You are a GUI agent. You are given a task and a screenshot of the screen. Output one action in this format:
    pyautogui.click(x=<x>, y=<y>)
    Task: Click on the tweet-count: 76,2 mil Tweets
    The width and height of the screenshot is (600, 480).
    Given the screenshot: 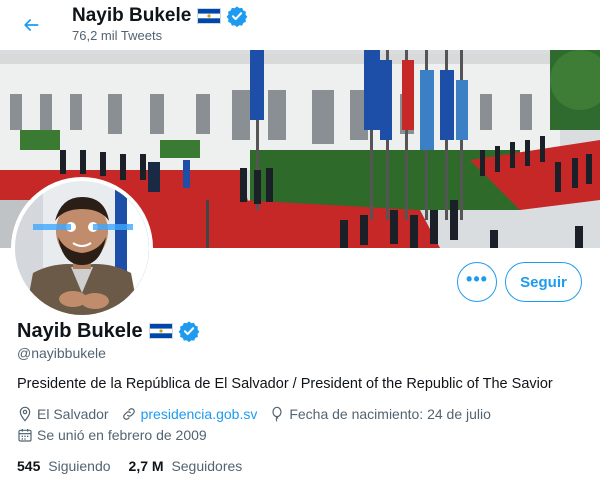 What is the action you would take?
    pyautogui.click(x=117, y=35)
    